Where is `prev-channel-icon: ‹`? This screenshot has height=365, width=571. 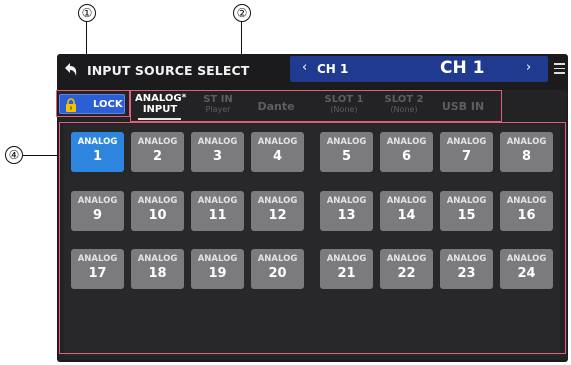
prev-channel-icon: ‹ is located at coordinates (304, 67).